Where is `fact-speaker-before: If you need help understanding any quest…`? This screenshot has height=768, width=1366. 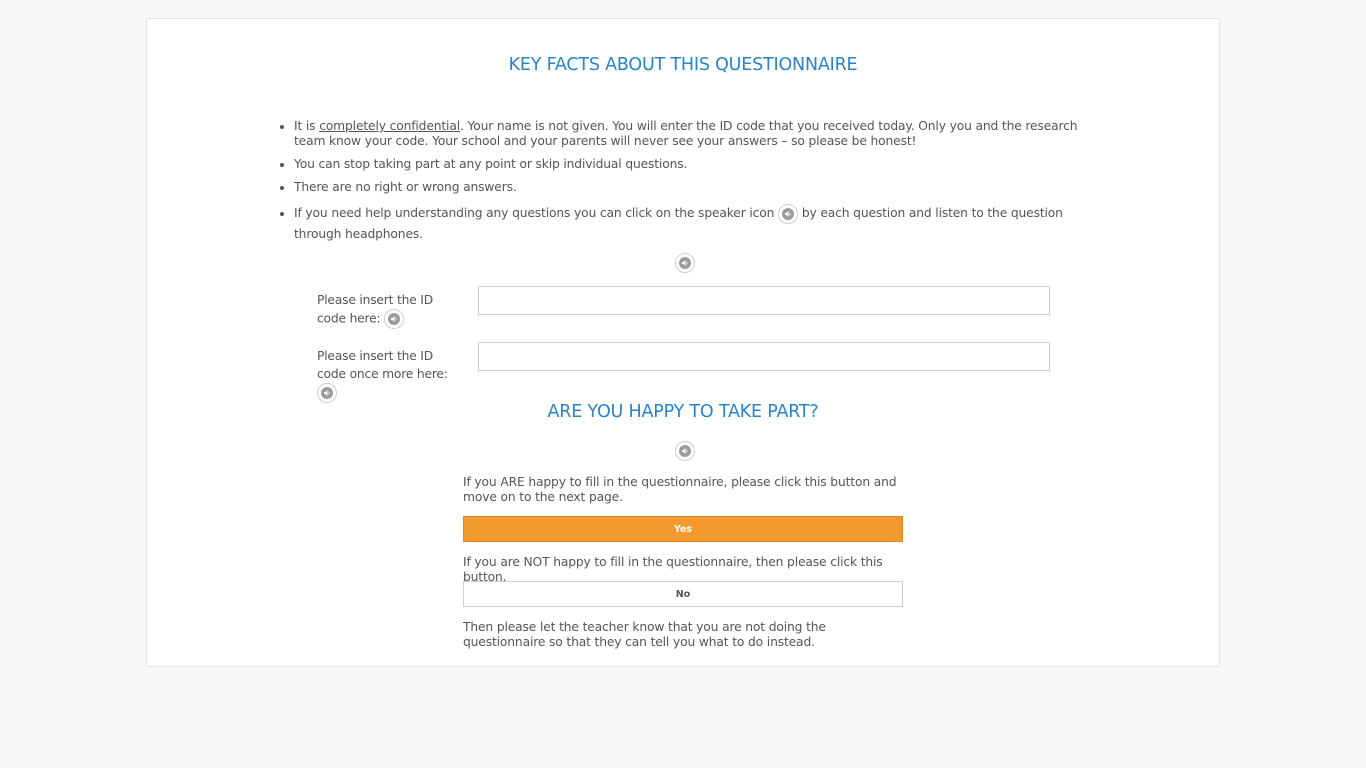
fact-speaker-before: If you need help understanding any quest… is located at coordinates (534, 213).